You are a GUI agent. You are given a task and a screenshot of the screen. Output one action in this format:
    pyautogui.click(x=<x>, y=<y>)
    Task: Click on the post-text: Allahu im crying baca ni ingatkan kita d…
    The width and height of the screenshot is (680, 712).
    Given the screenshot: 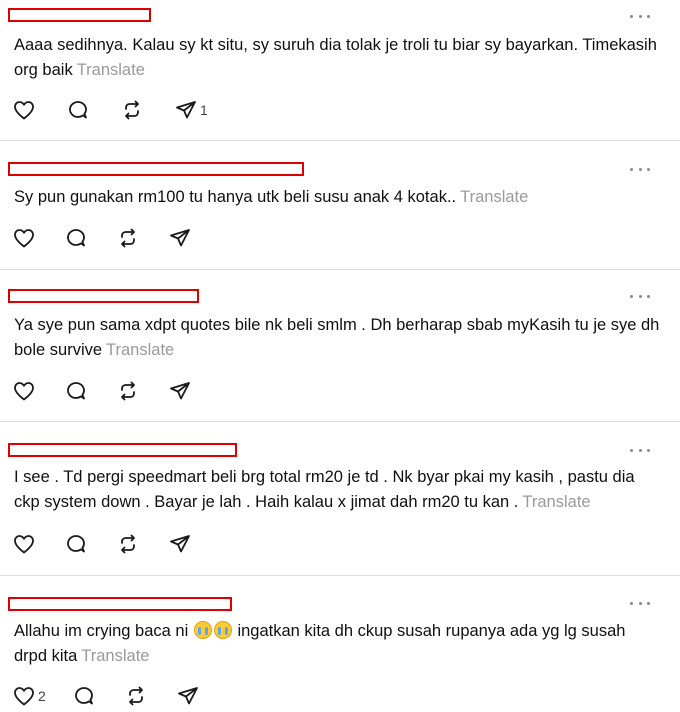 What is the action you would take?
    pyautogui.click(x=337, y=644)
    